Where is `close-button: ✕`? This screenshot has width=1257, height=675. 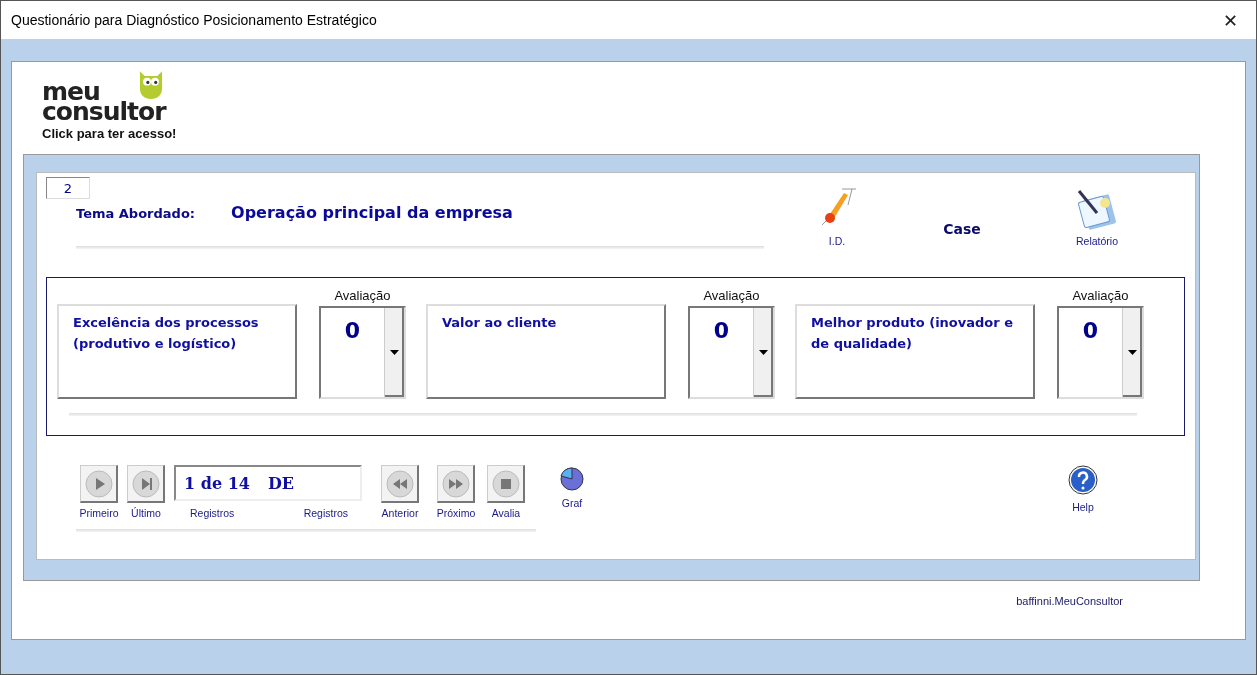
close-button: ✕ is located at coordinates (1230, 20).